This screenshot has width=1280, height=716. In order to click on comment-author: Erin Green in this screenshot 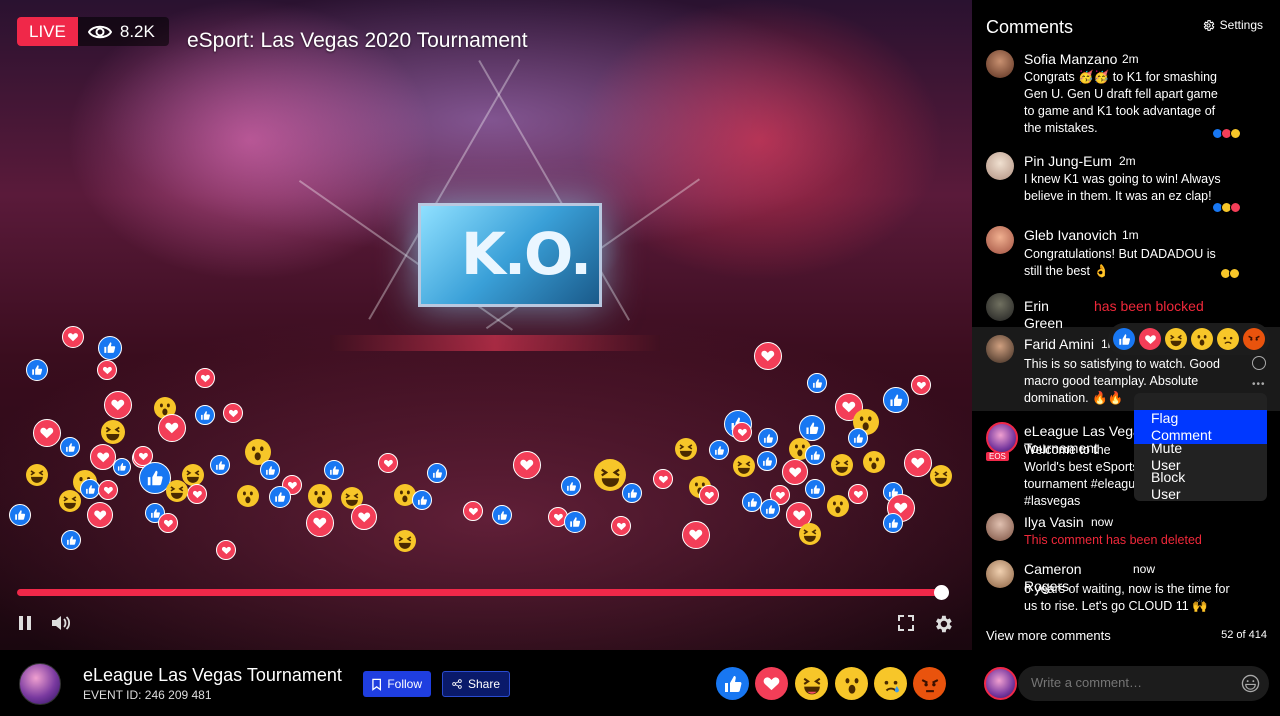, I will do `click(1049, 315)`.